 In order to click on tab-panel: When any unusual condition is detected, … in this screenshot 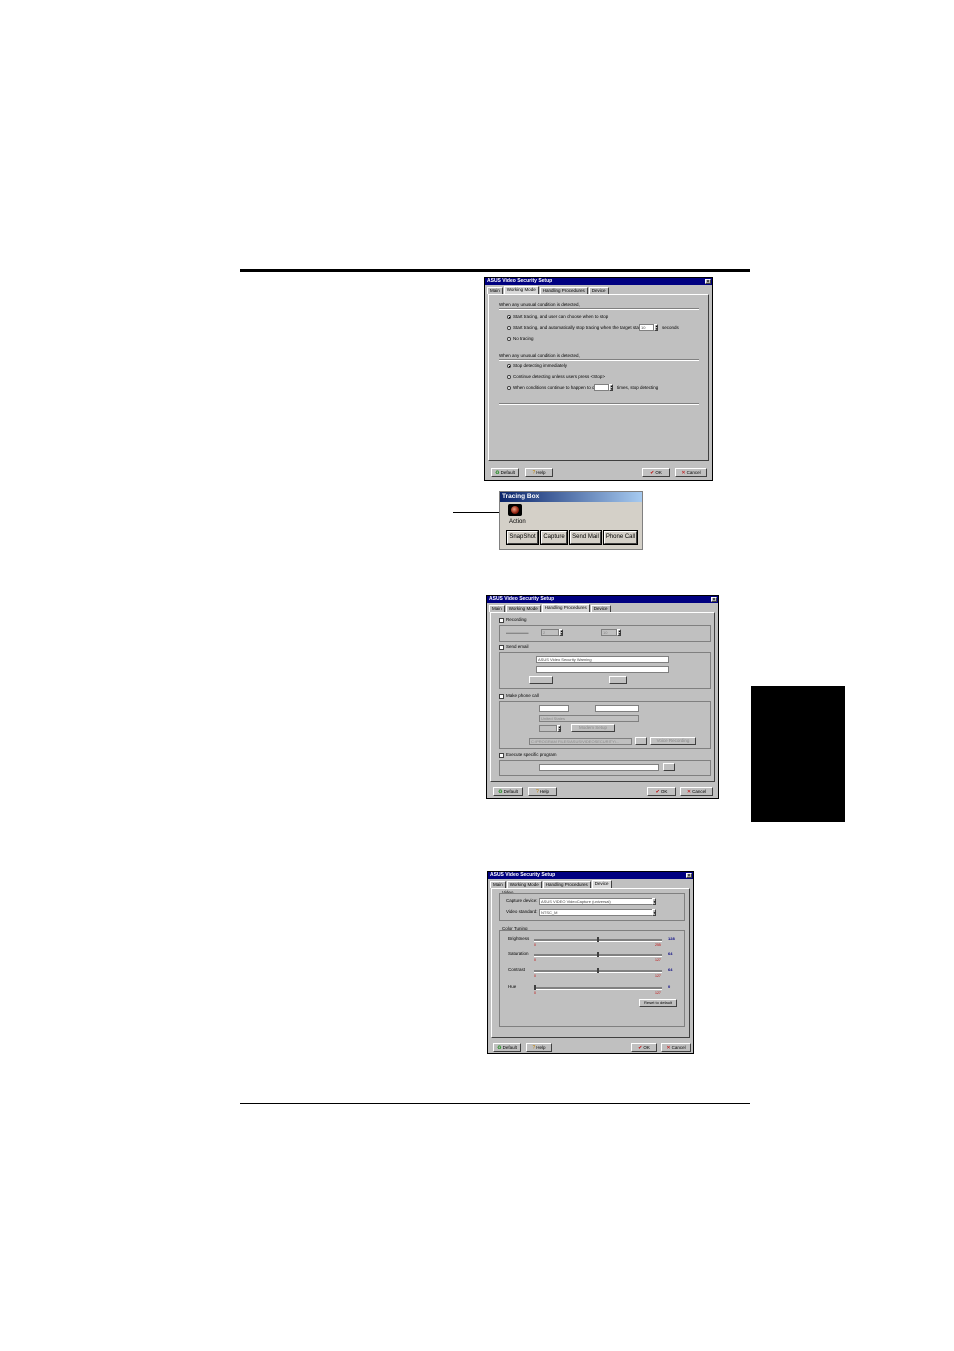, I will do `click(598, 377)`.